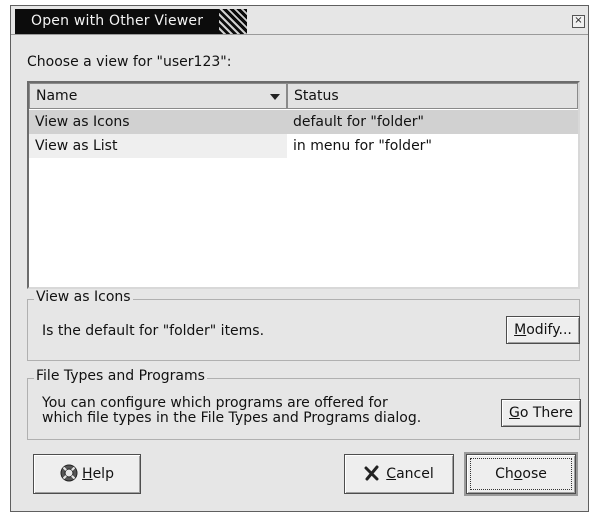  I want to click on cancel-button: Cancel, so click(399, 474).